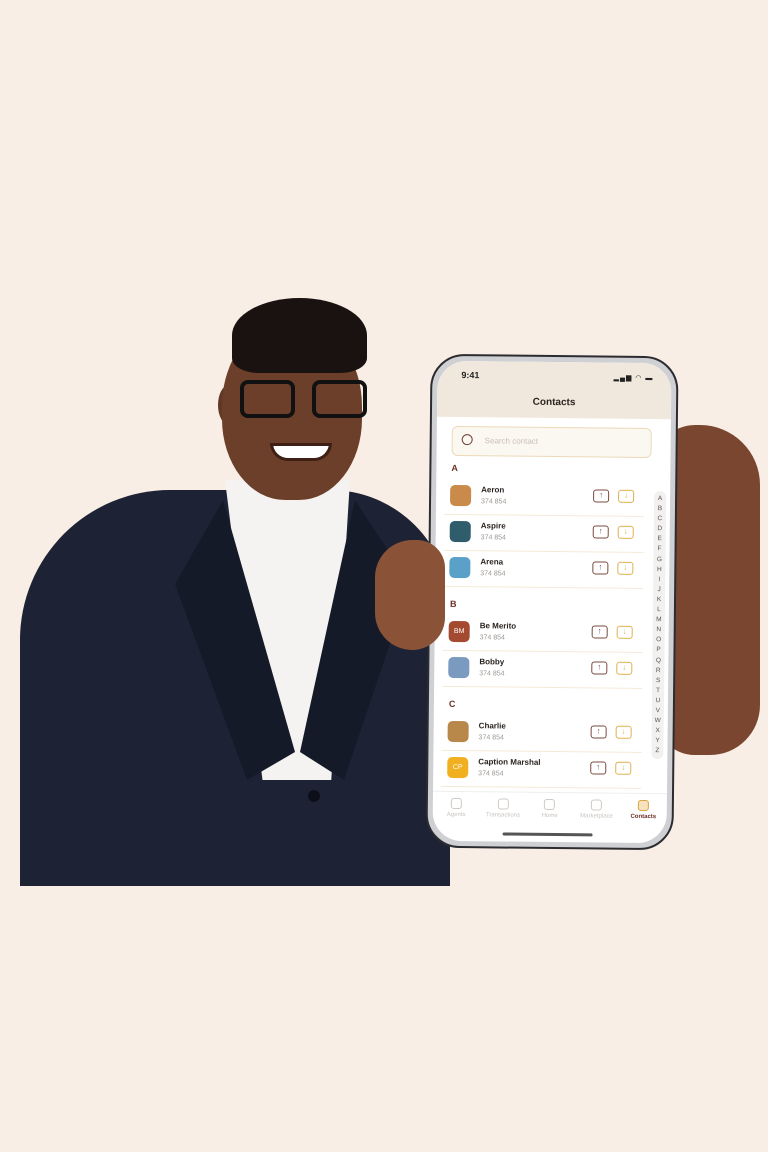 The width and height of the screenshot is (768, 1152). I want to click on contact-row: Charlie 374 854 ↑ ↓, so click(541, 733).